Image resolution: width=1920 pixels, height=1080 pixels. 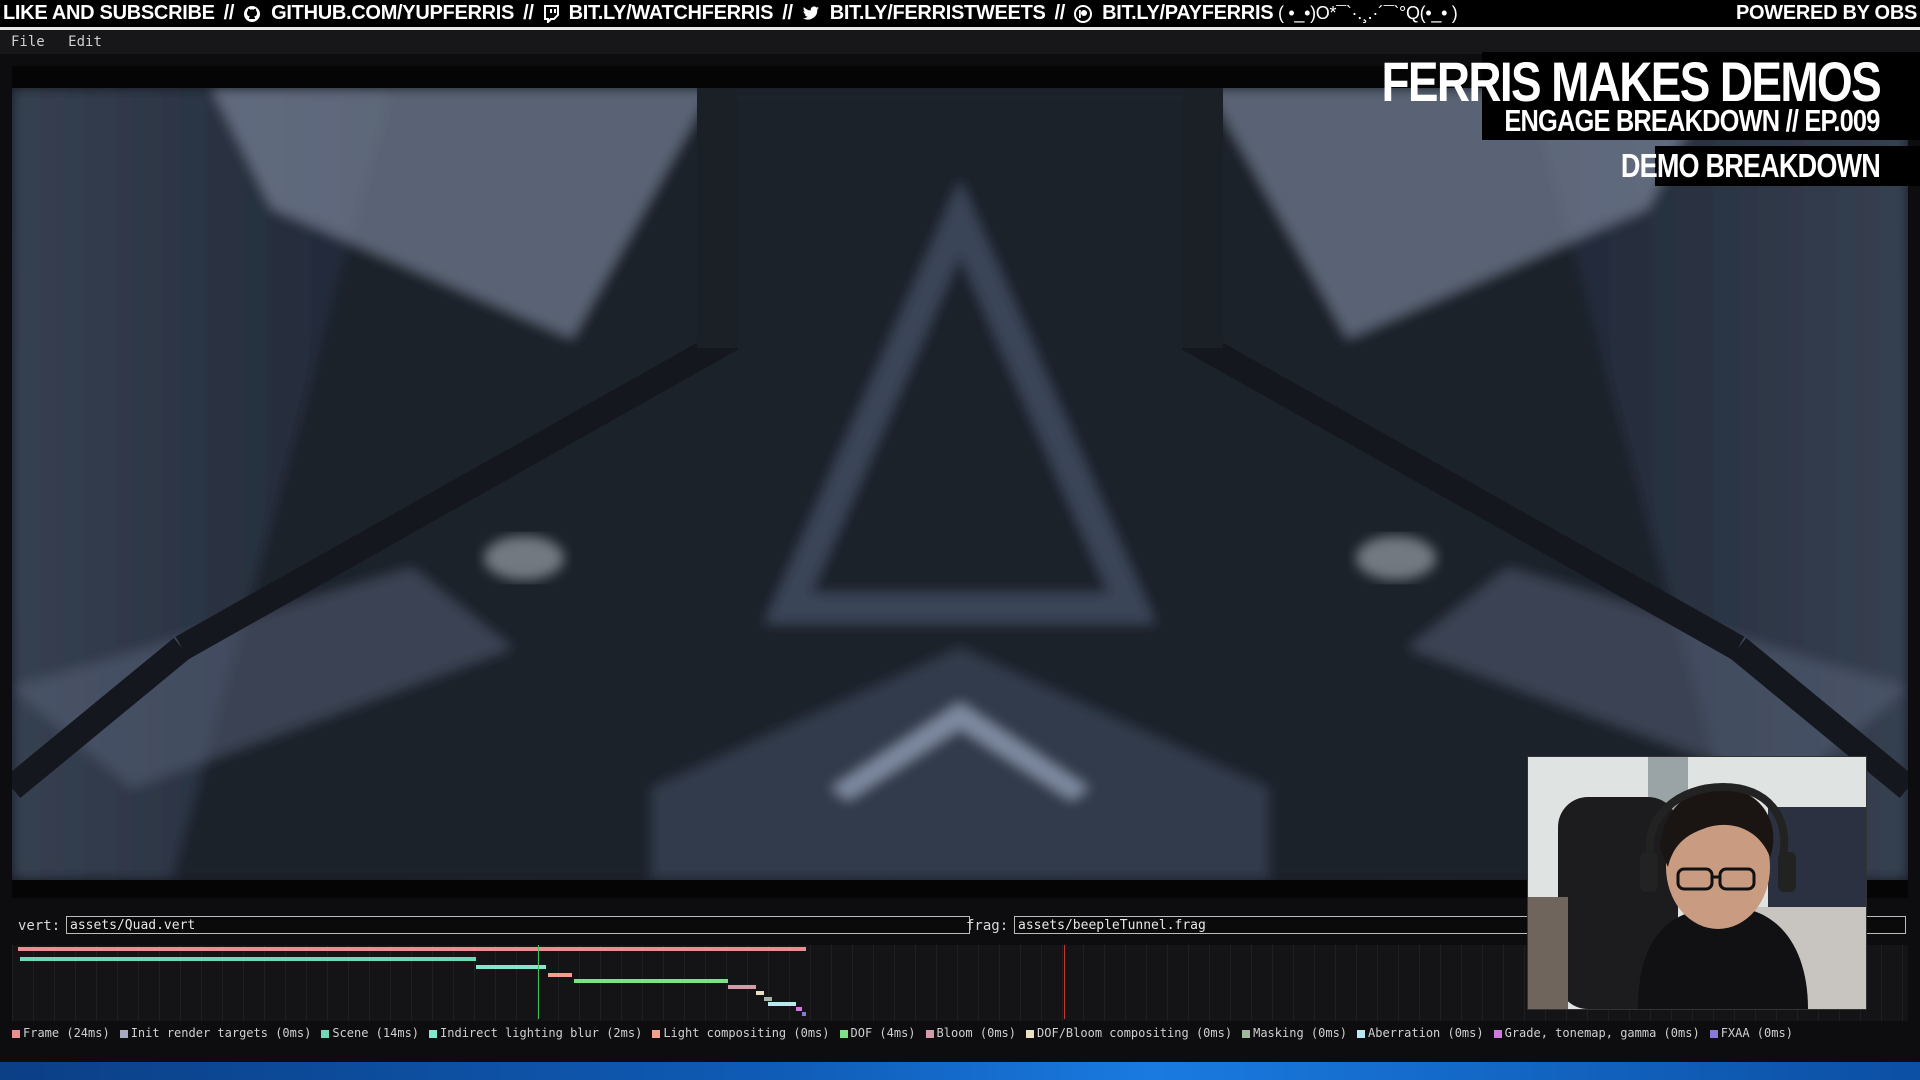 What do you see at coordinates (252, 14) in the screenshot?
I see `github-icon` at bounding box center [252, 14].